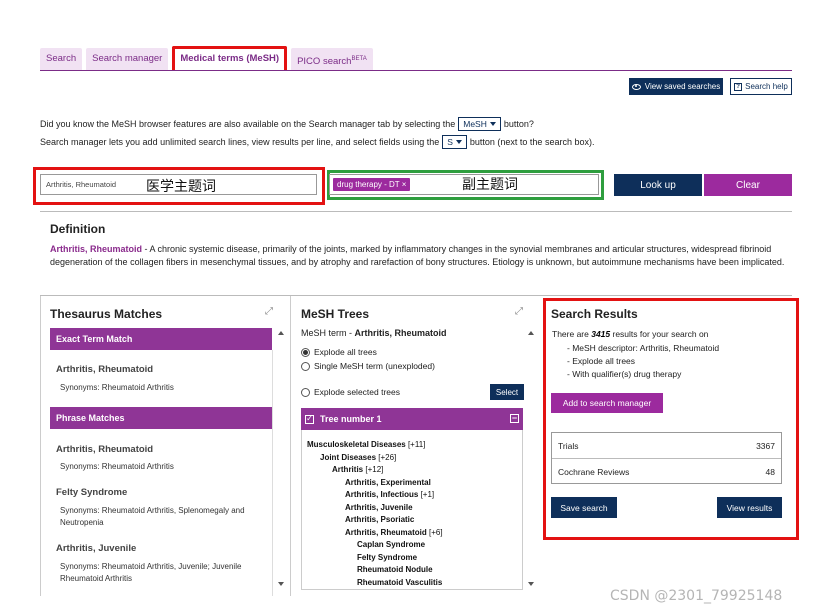 Image resolution: width=839 pixels, height=616 pixels. I want to click on collapse-icon: −, so click(514, 418).